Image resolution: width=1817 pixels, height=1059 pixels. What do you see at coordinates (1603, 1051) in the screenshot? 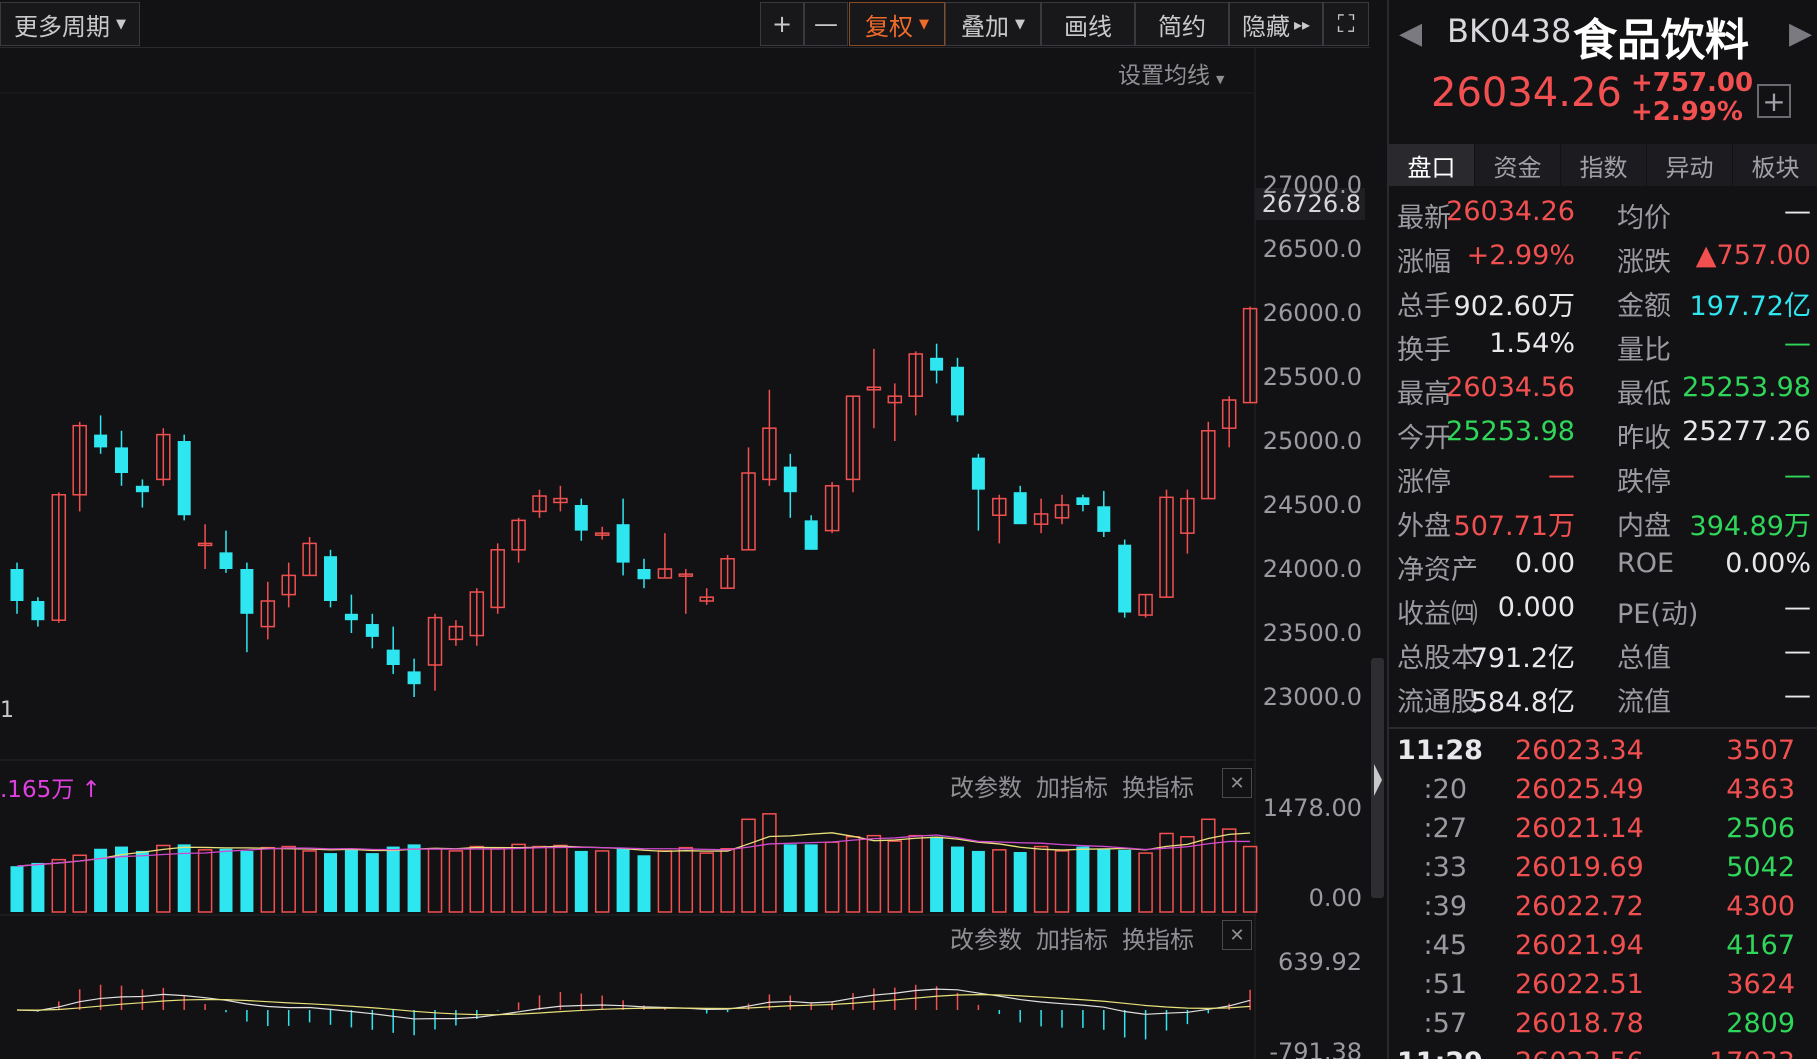
I see `tick-row: 11:29 26023.56 17033` at bounding box center [1603, 1051].